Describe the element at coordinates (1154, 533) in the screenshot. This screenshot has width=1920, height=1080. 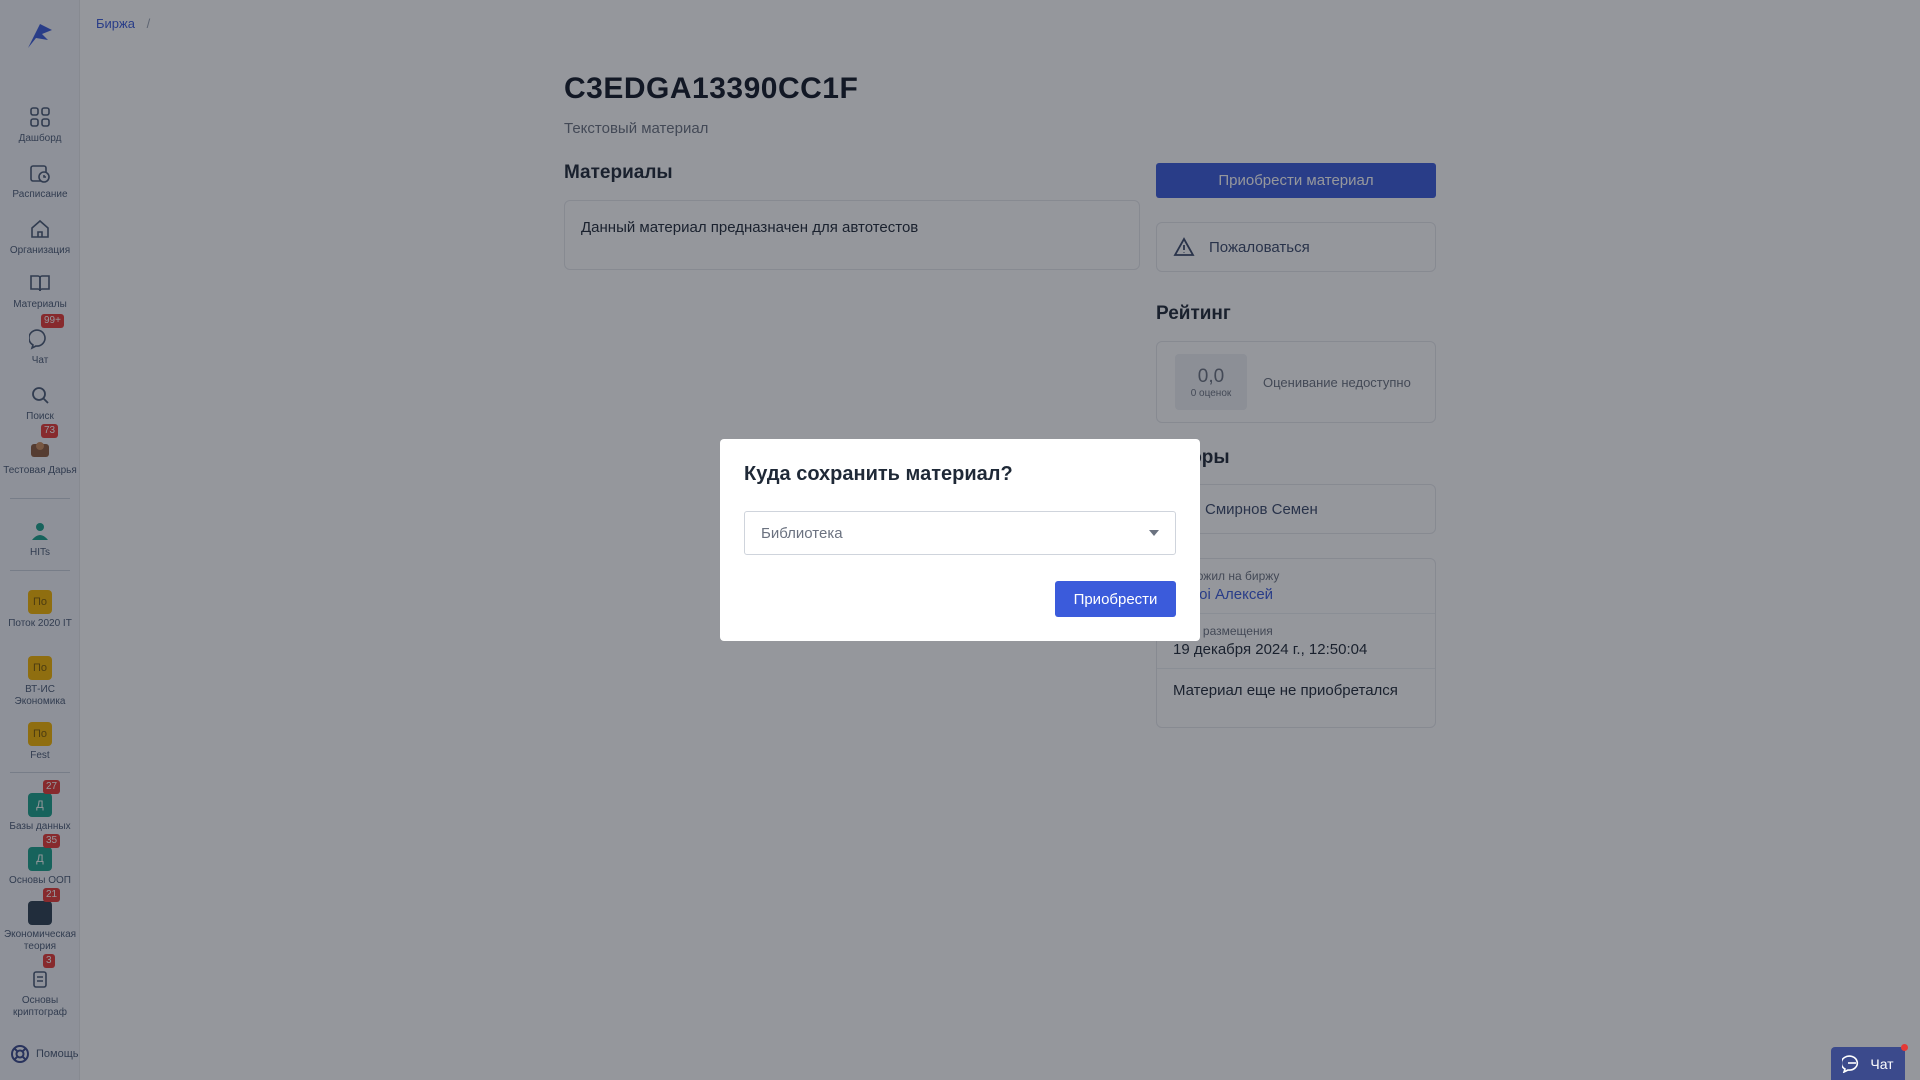
I see `chevron-down-icon` at that location.